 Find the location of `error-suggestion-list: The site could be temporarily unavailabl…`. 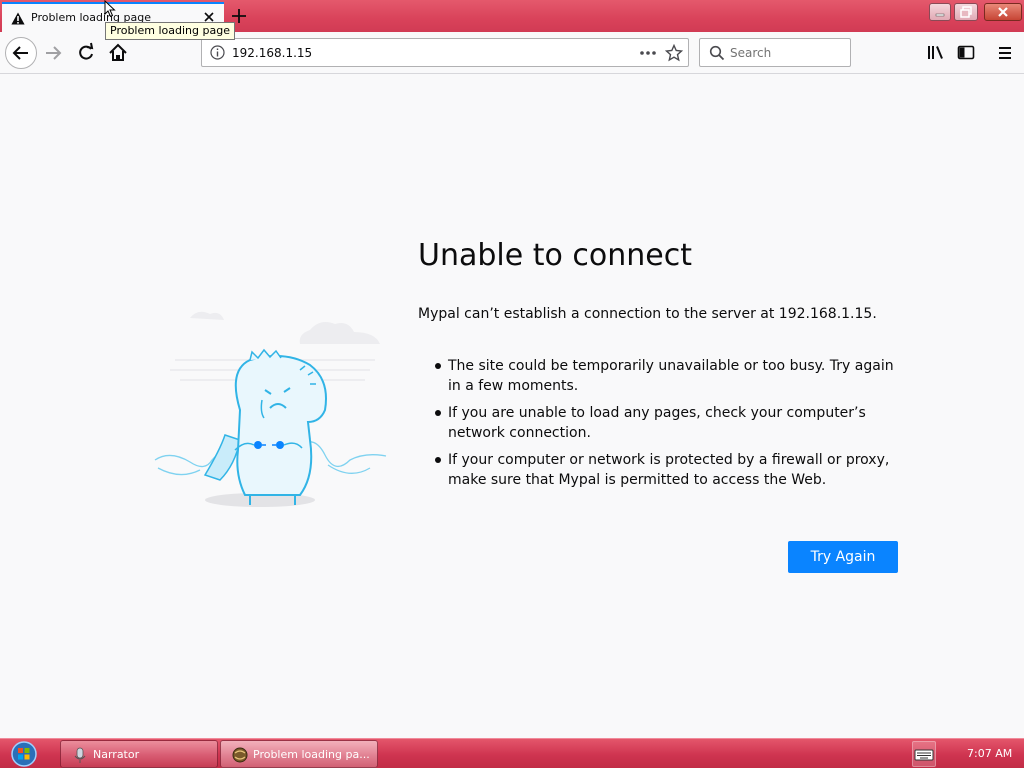

error-suggestion-list: The site could be temporarily unavailabl… is located at coordinates (671, 426).